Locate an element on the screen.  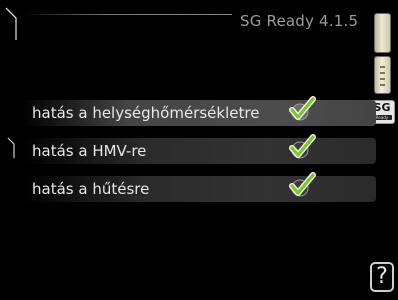
setting-row-cooling: hatás a hűtésre is located at coordinates (199, 187).